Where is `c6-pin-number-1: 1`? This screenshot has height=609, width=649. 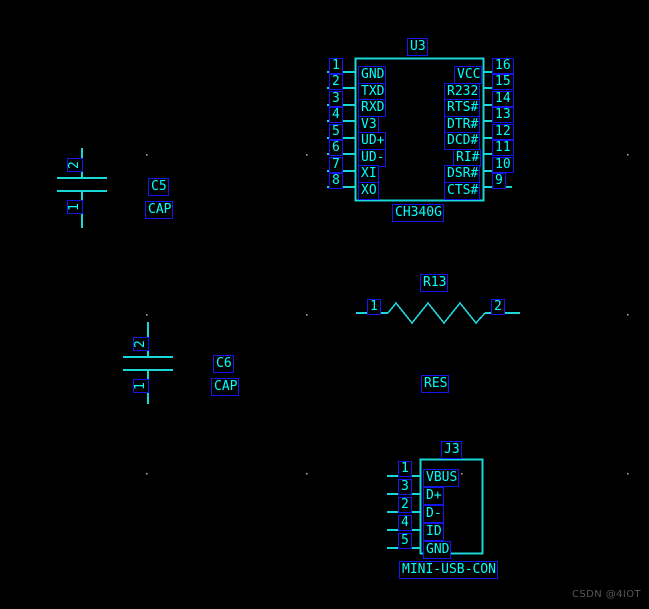
c6-pin-number-1: 1 is located at coordinates (141, 386).